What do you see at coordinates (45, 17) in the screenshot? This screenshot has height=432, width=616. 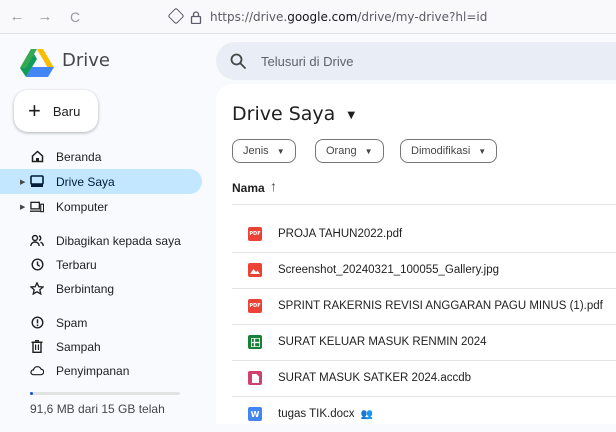 I see `forward-button: →` at bounding box center [45, 17].